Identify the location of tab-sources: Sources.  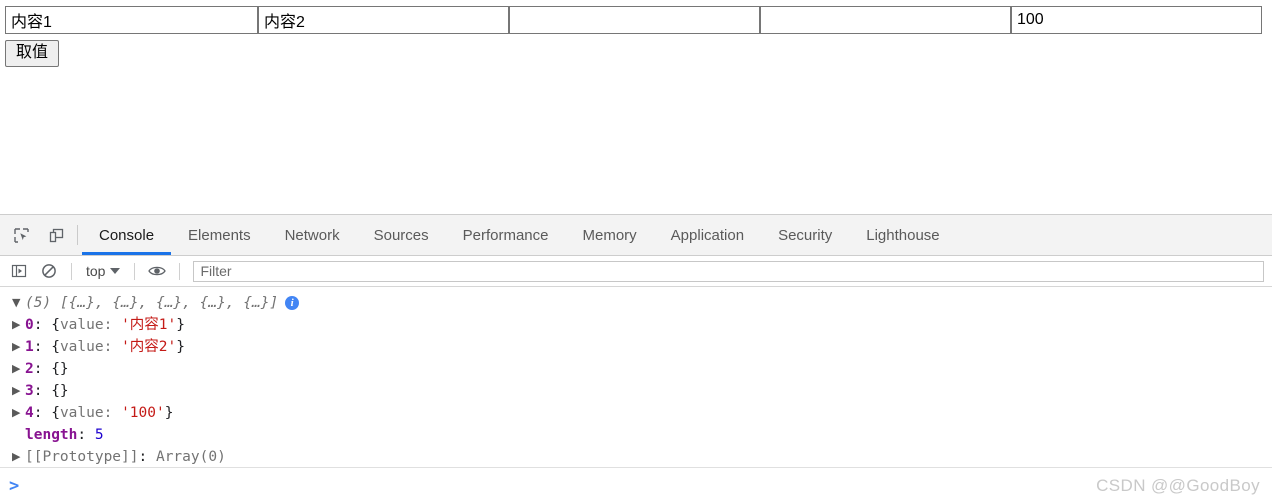
(401, 235).